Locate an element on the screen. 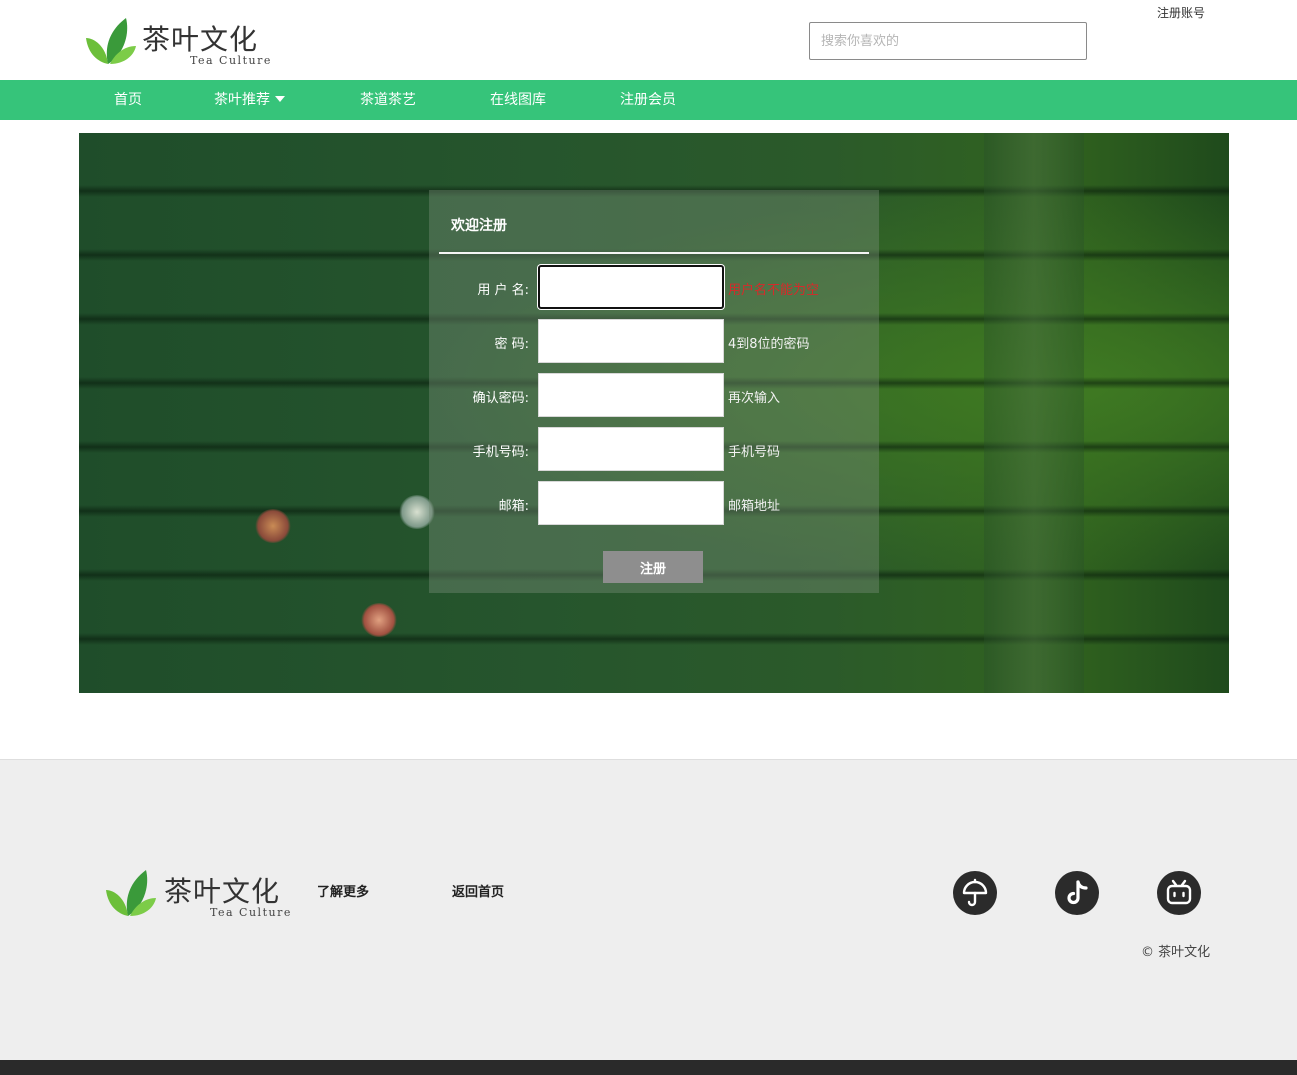 The height and width of the screenshot is (1075, 1297). tiktok-icon is located at coordinates (1077, 893).